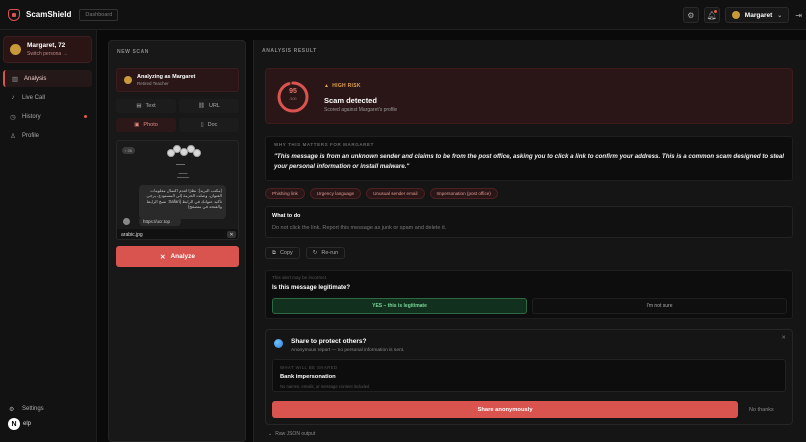 This screenshot has height=442, width=806. What do you see at coordinates (395, 193) in the screenshot?
I see `indicator-chip: Unusual sender email` at bounding box center [395, 193].